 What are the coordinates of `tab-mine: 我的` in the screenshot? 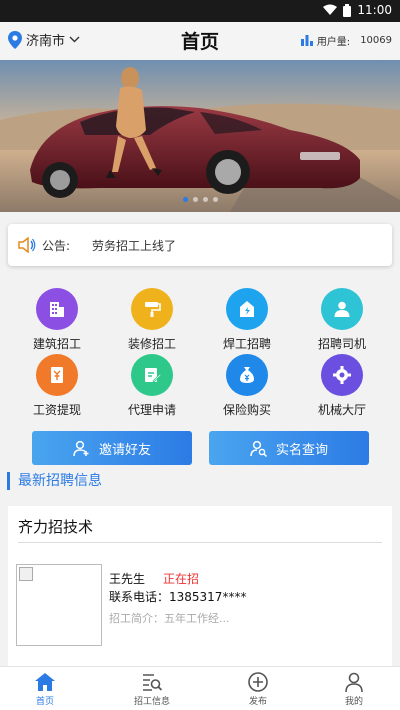 It's located at (354, 689).